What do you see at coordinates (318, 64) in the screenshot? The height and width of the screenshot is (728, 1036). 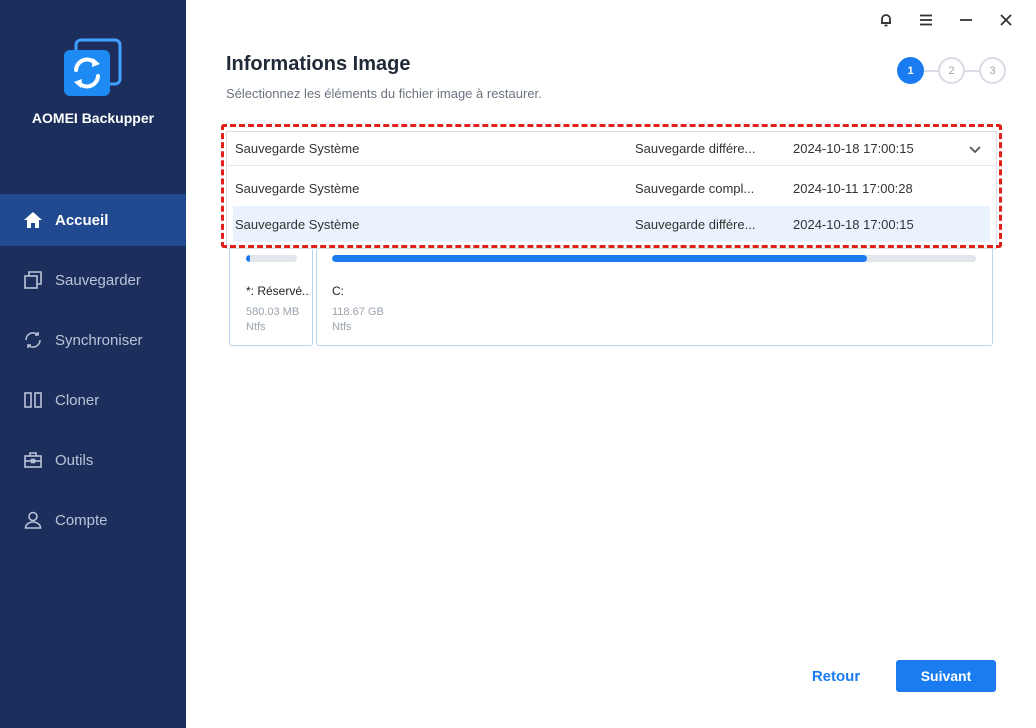 I see `page-title: Informations Image` at bounding box center [318, 64].